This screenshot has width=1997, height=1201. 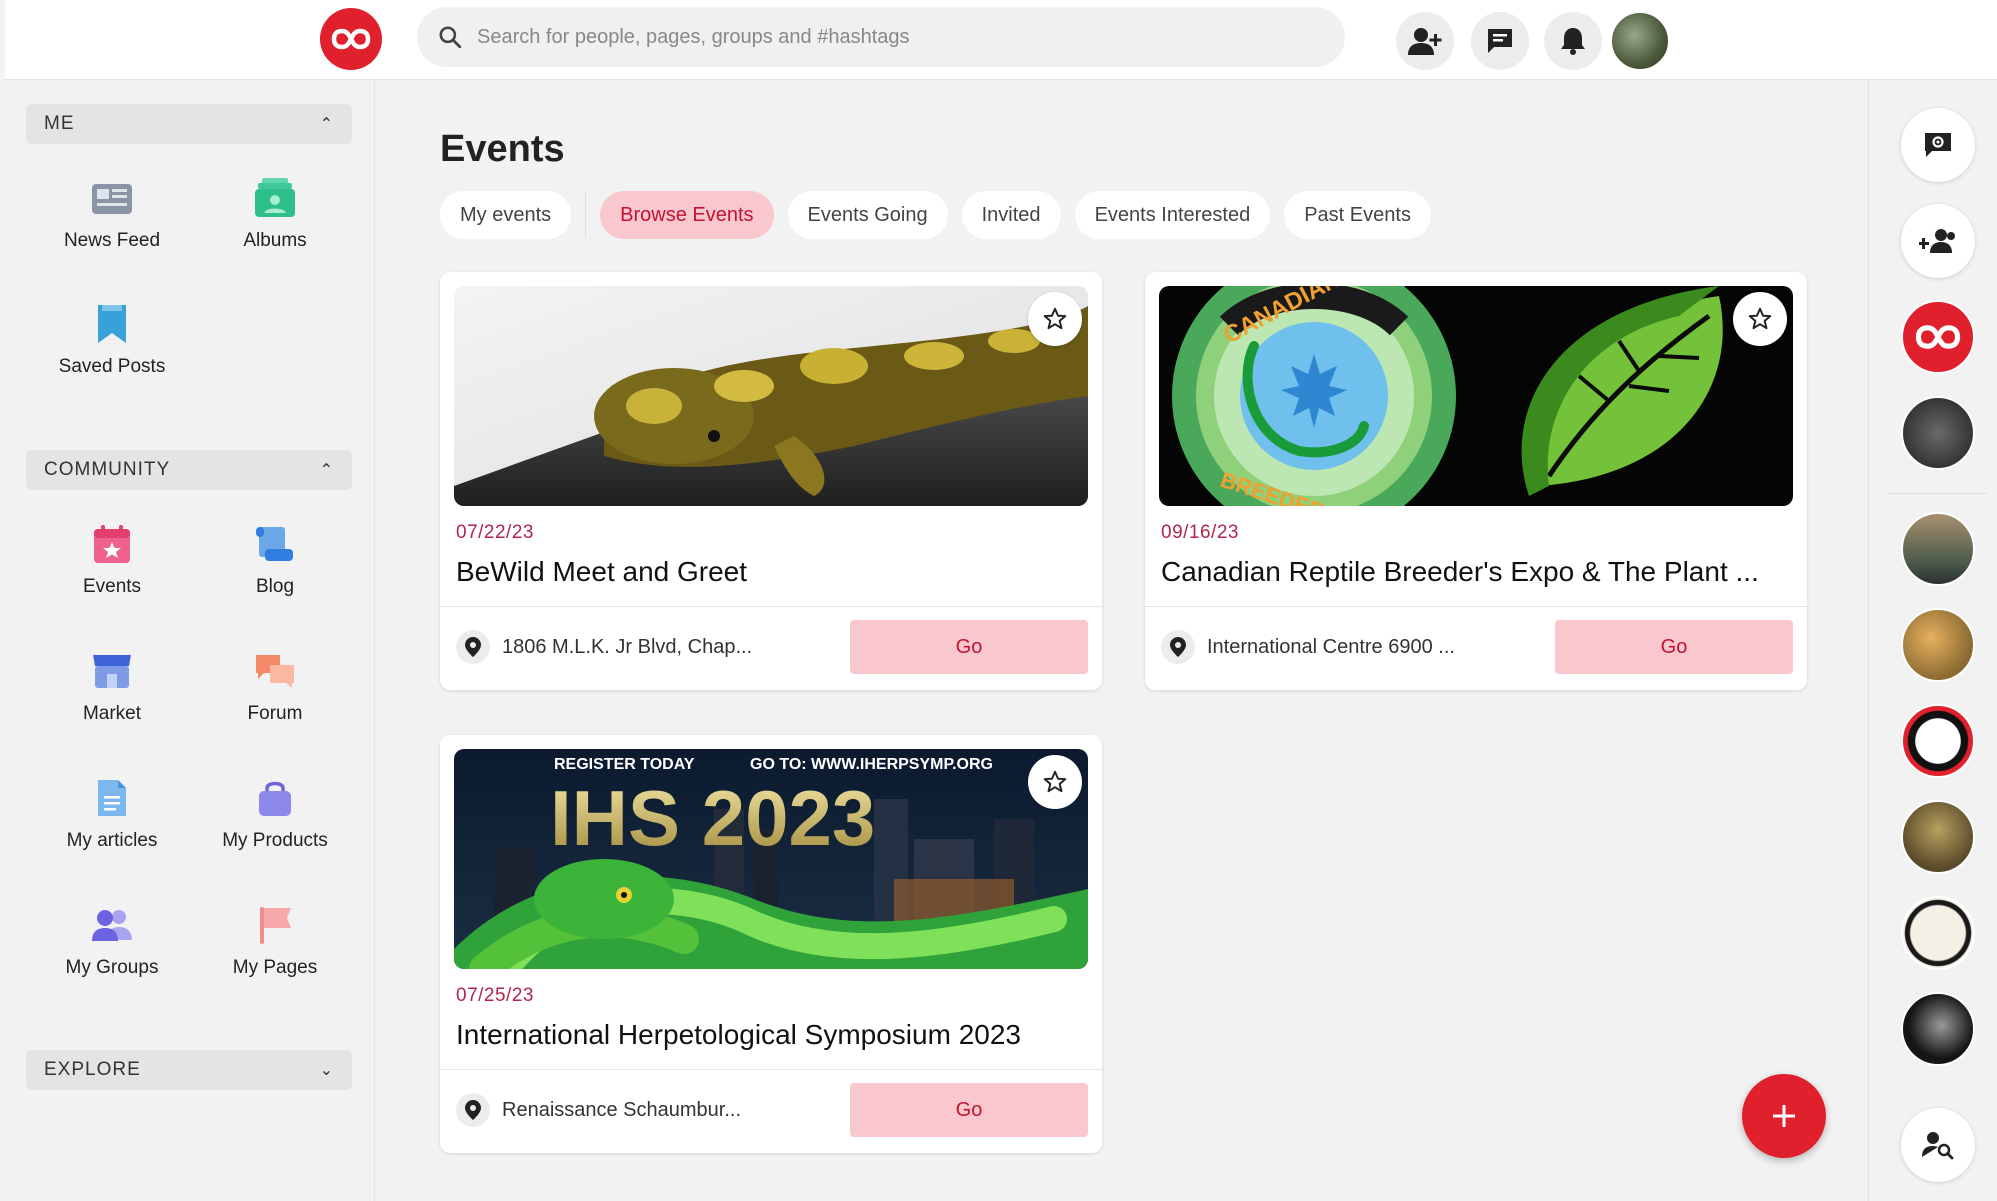 I want to click on sidebar-item-my-pages: My Pages, so click(x=275, y=941).